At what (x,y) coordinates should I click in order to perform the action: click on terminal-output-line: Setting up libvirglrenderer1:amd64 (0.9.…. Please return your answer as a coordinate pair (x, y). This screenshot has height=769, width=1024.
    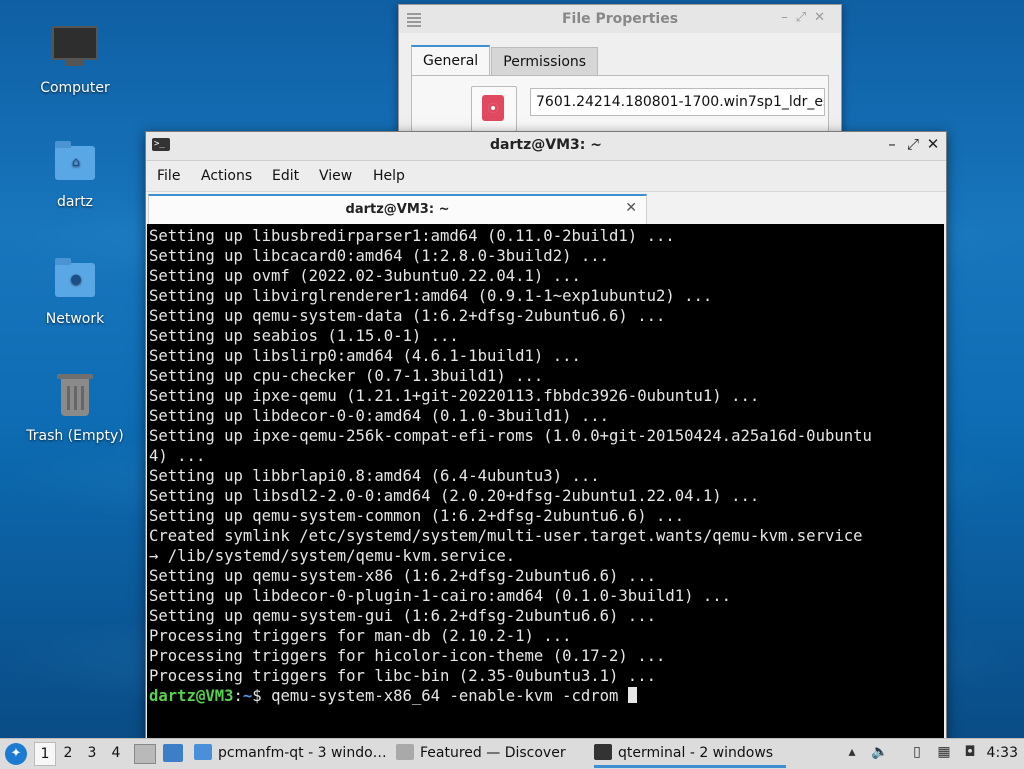
    Looking at the image, I should click on (431, 296).